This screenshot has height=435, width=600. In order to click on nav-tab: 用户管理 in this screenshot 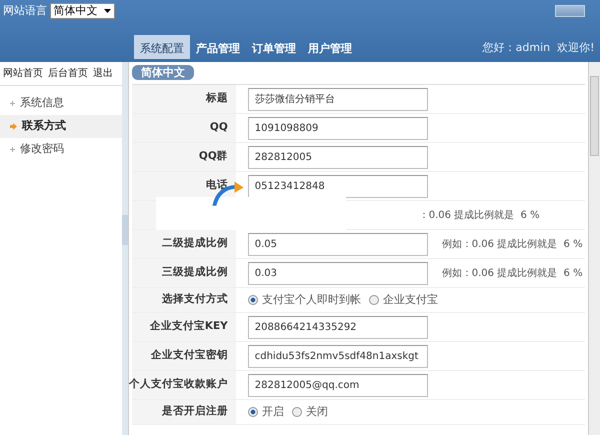, I will do `click(330, 47)`.